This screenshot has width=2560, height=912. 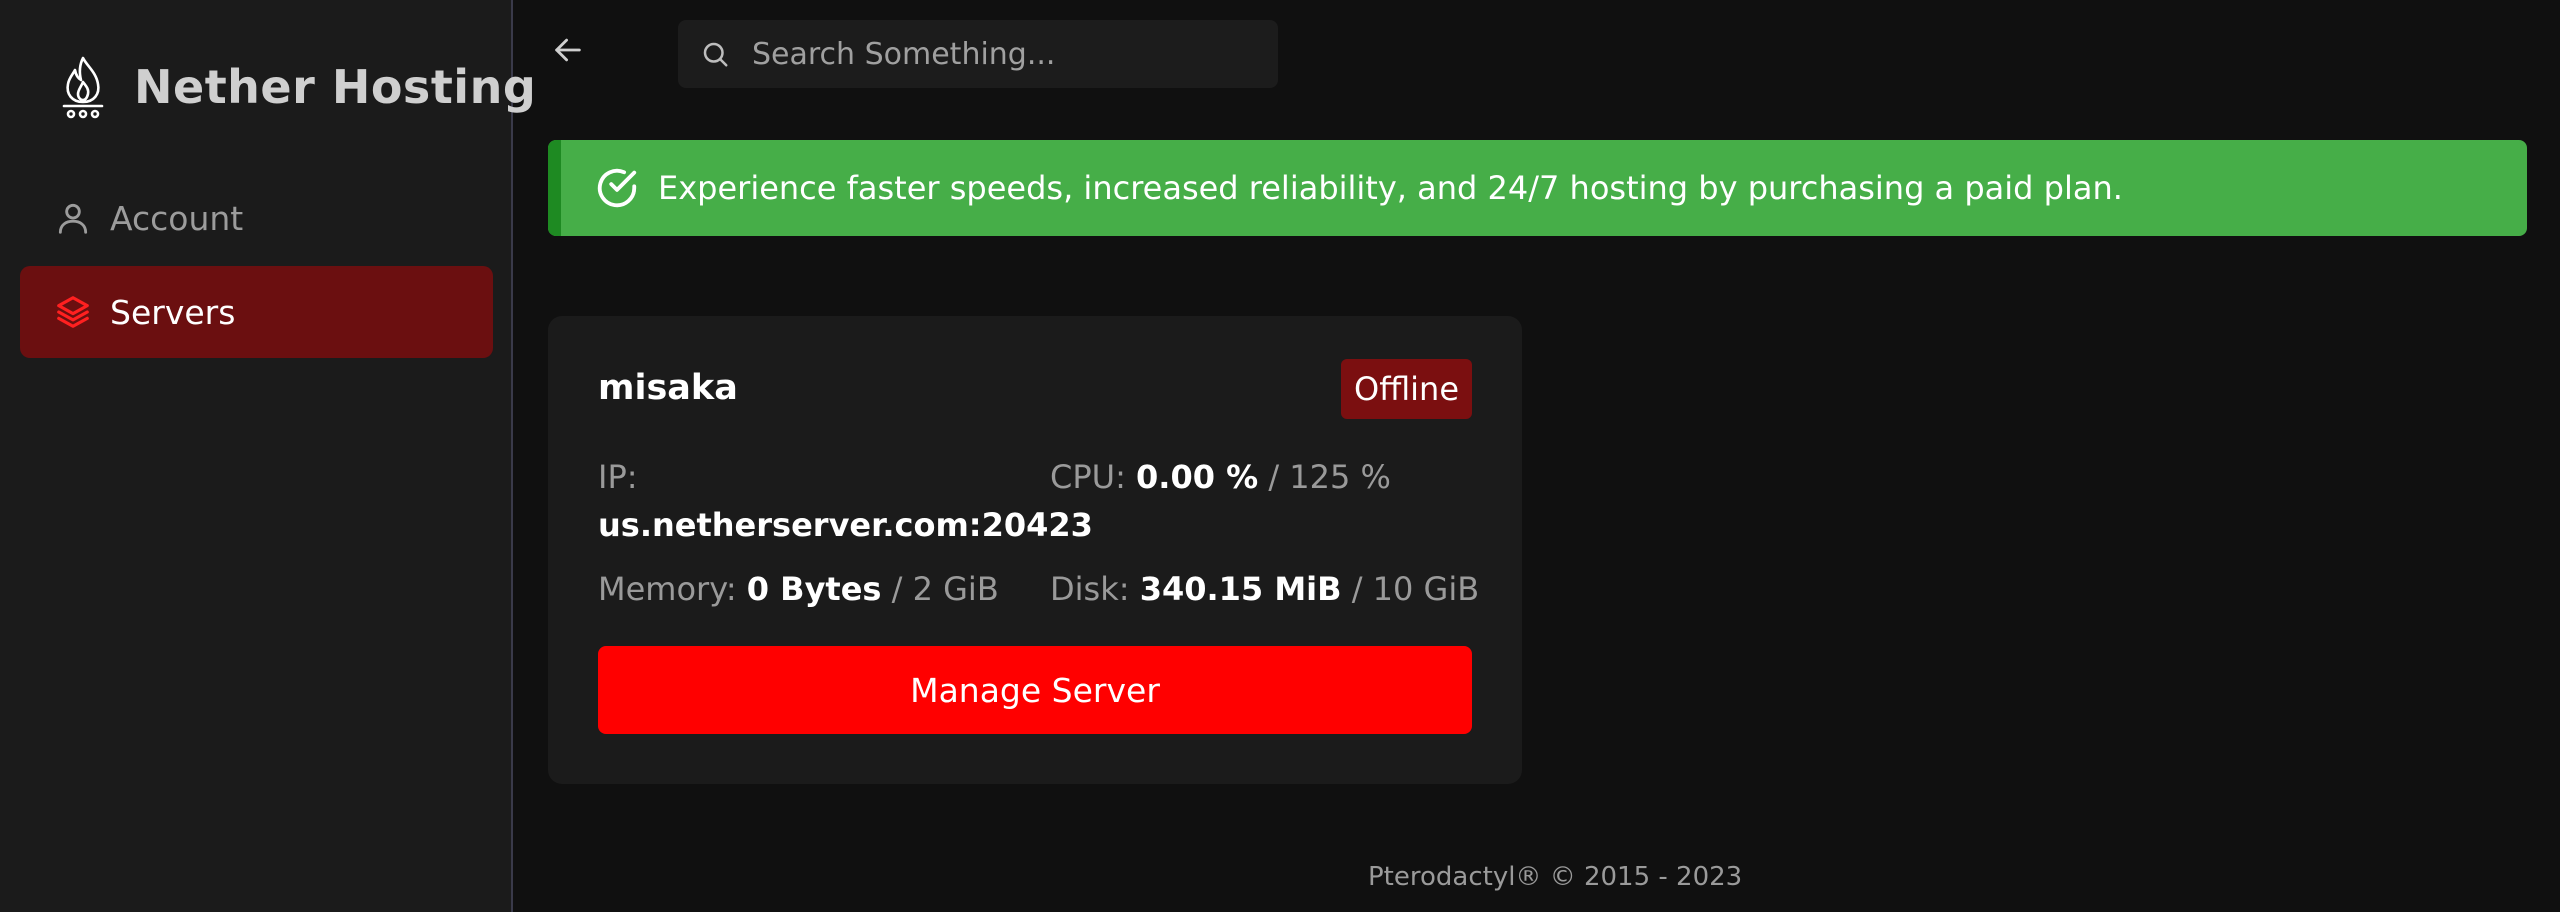 I want to click on ip-label: IP:, so click(x=618, y=477).